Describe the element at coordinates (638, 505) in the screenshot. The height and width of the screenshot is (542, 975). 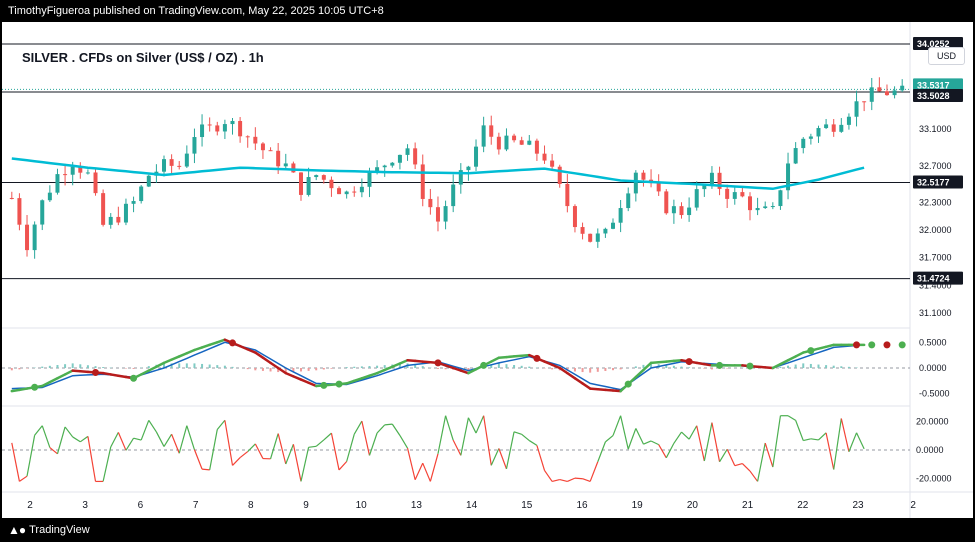
I see `time-tick-label: 19` at that location.